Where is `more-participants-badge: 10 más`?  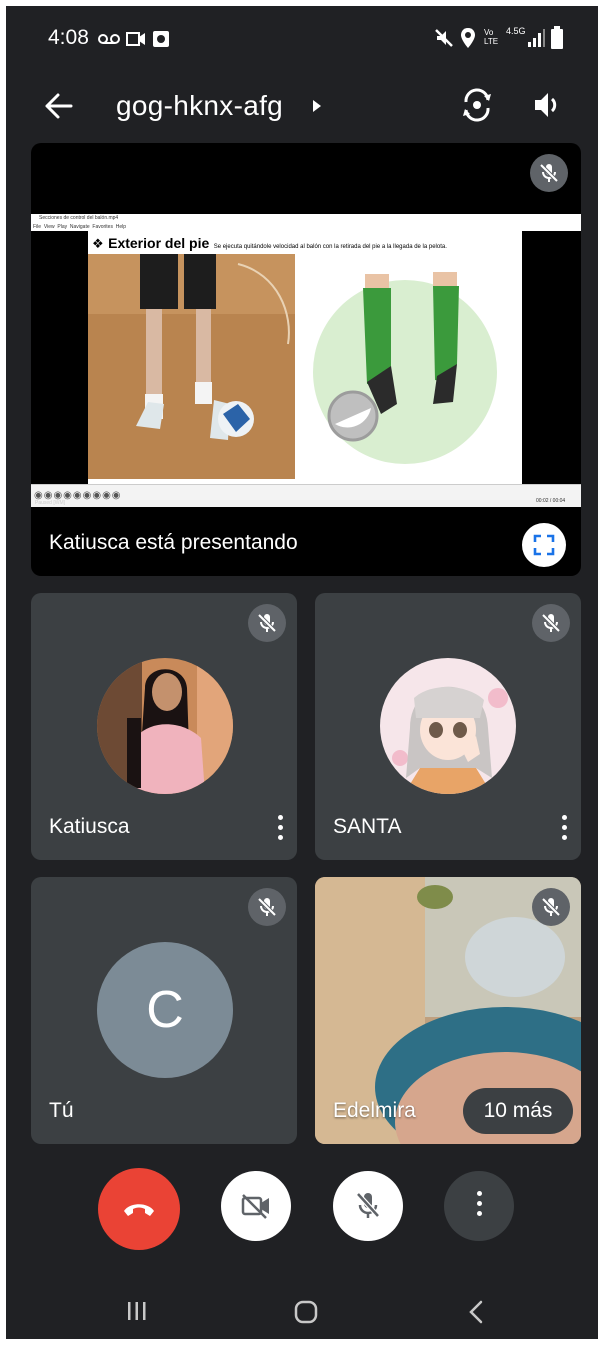
more-participants-badge: 10 más is located at coordinates (518, 1111).